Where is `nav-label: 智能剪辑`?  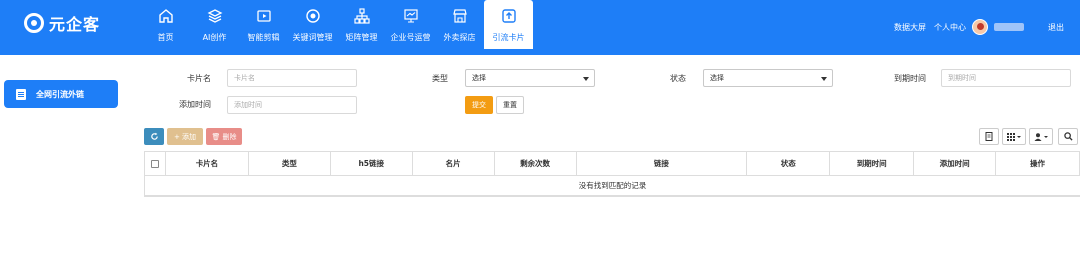 nav-label: 智能剪辑 is located at coordinates (263, 37).